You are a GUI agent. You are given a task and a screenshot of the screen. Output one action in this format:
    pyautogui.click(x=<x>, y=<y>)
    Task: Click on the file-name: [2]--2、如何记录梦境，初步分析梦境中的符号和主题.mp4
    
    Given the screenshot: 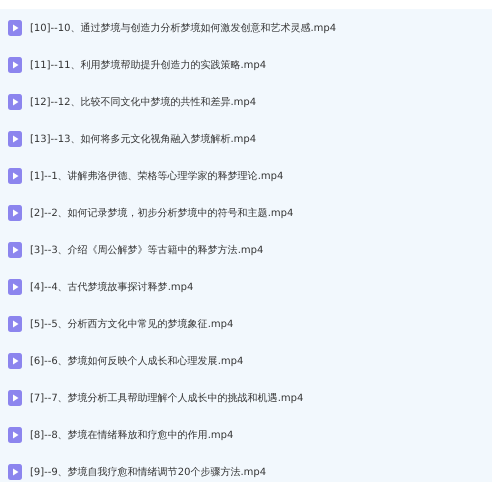 What is the action you would take?
    pyautogui.click(x=162, y=213)
    